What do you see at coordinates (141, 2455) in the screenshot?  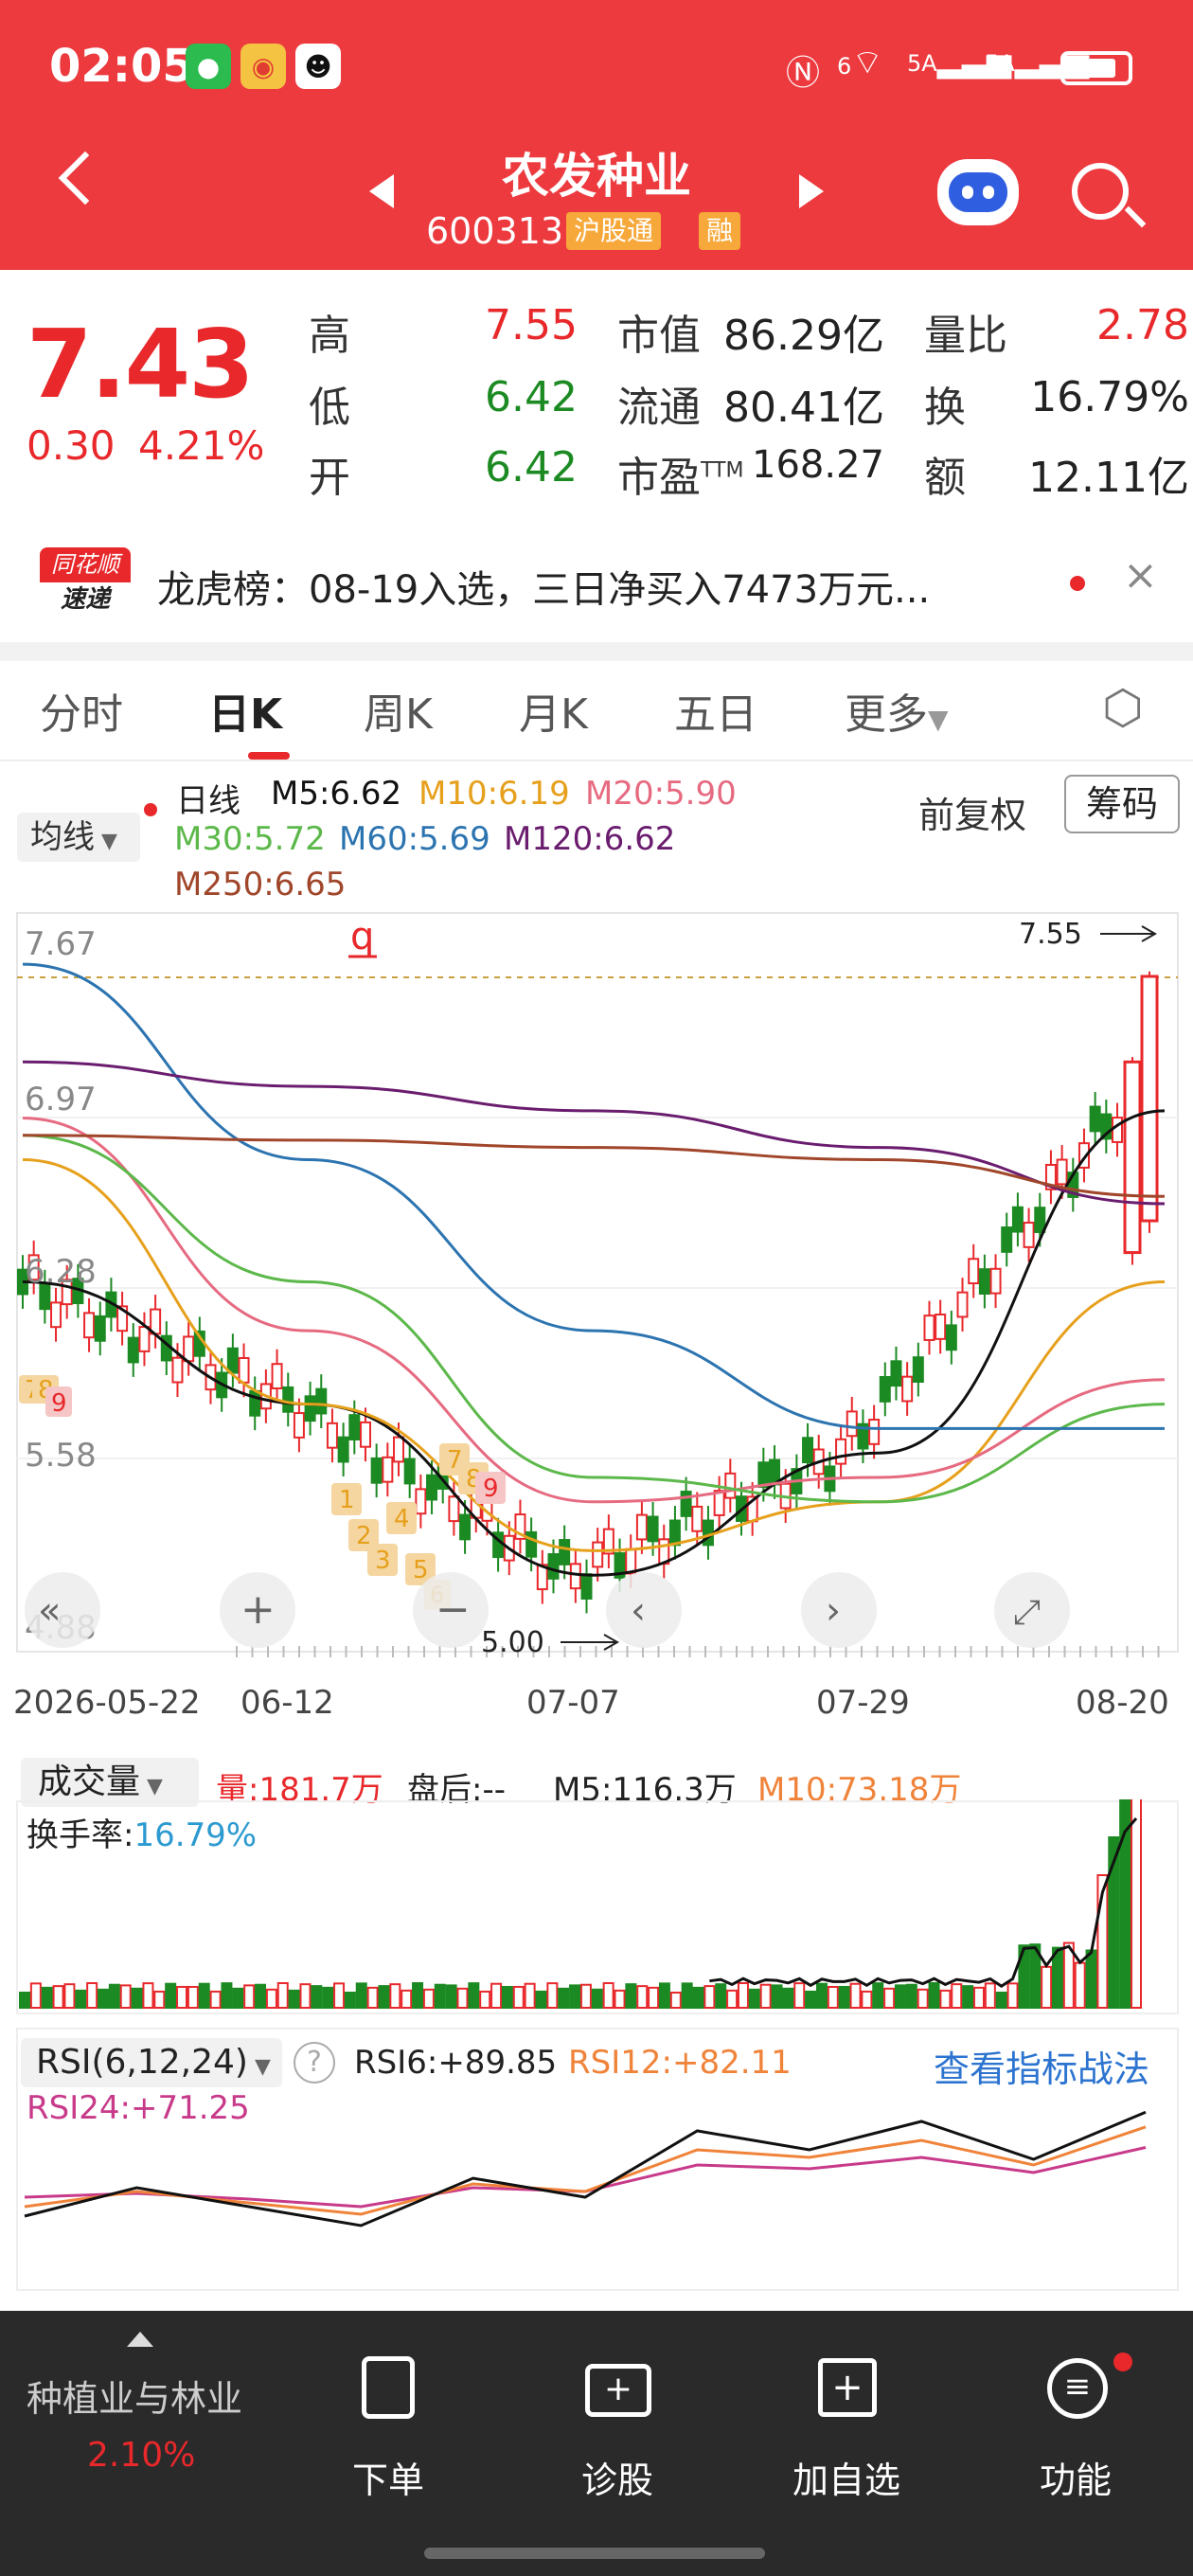 I see `sector-change: 2.10%` at bounding box center [141, 2455].